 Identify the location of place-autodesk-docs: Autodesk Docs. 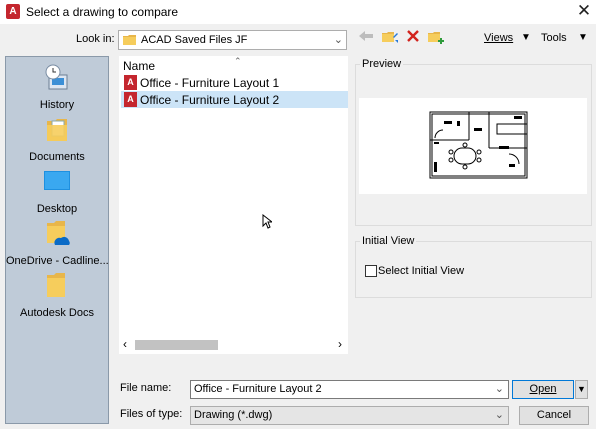
(57, 295).